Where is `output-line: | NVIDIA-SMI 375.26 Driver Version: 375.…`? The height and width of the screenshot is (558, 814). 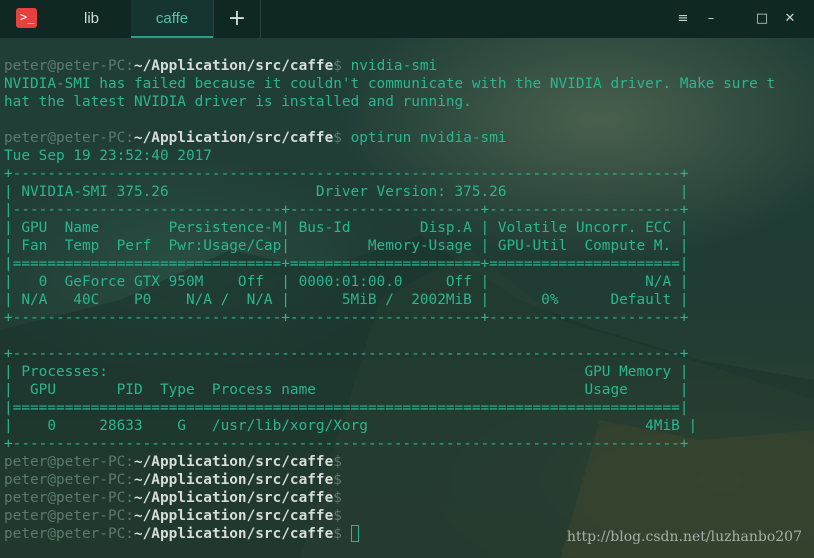
output-line: | NVIDIA-SMI 375.26 Driver Version: 375.… is located at coordinates (346, 192).